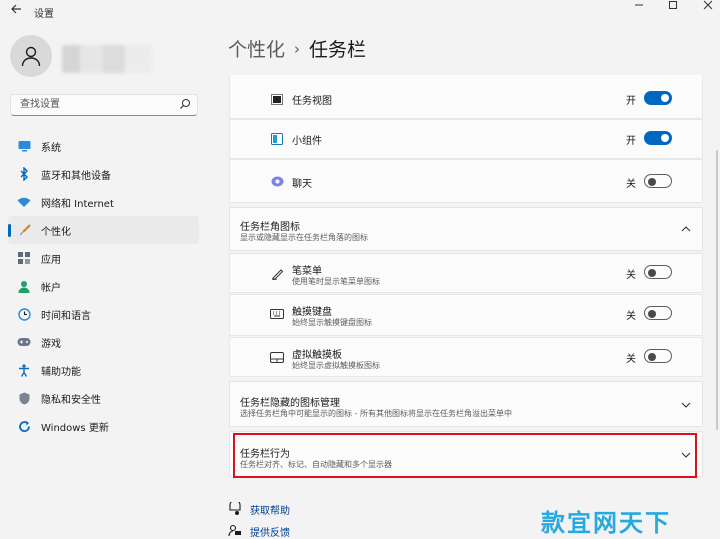 Image resolution: width=720 pixels, height=539 pixels. What do you see at coordinates (658, 181) in the screenshot?
I see `chat-toggle` at bounding box center [658, 181].